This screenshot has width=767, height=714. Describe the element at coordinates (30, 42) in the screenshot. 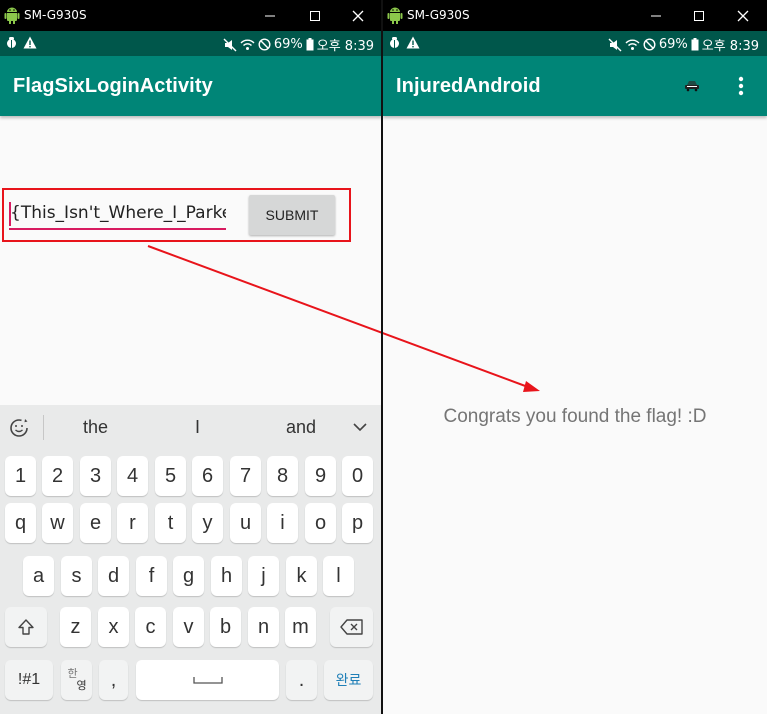

I see `warning-icon` at that location.